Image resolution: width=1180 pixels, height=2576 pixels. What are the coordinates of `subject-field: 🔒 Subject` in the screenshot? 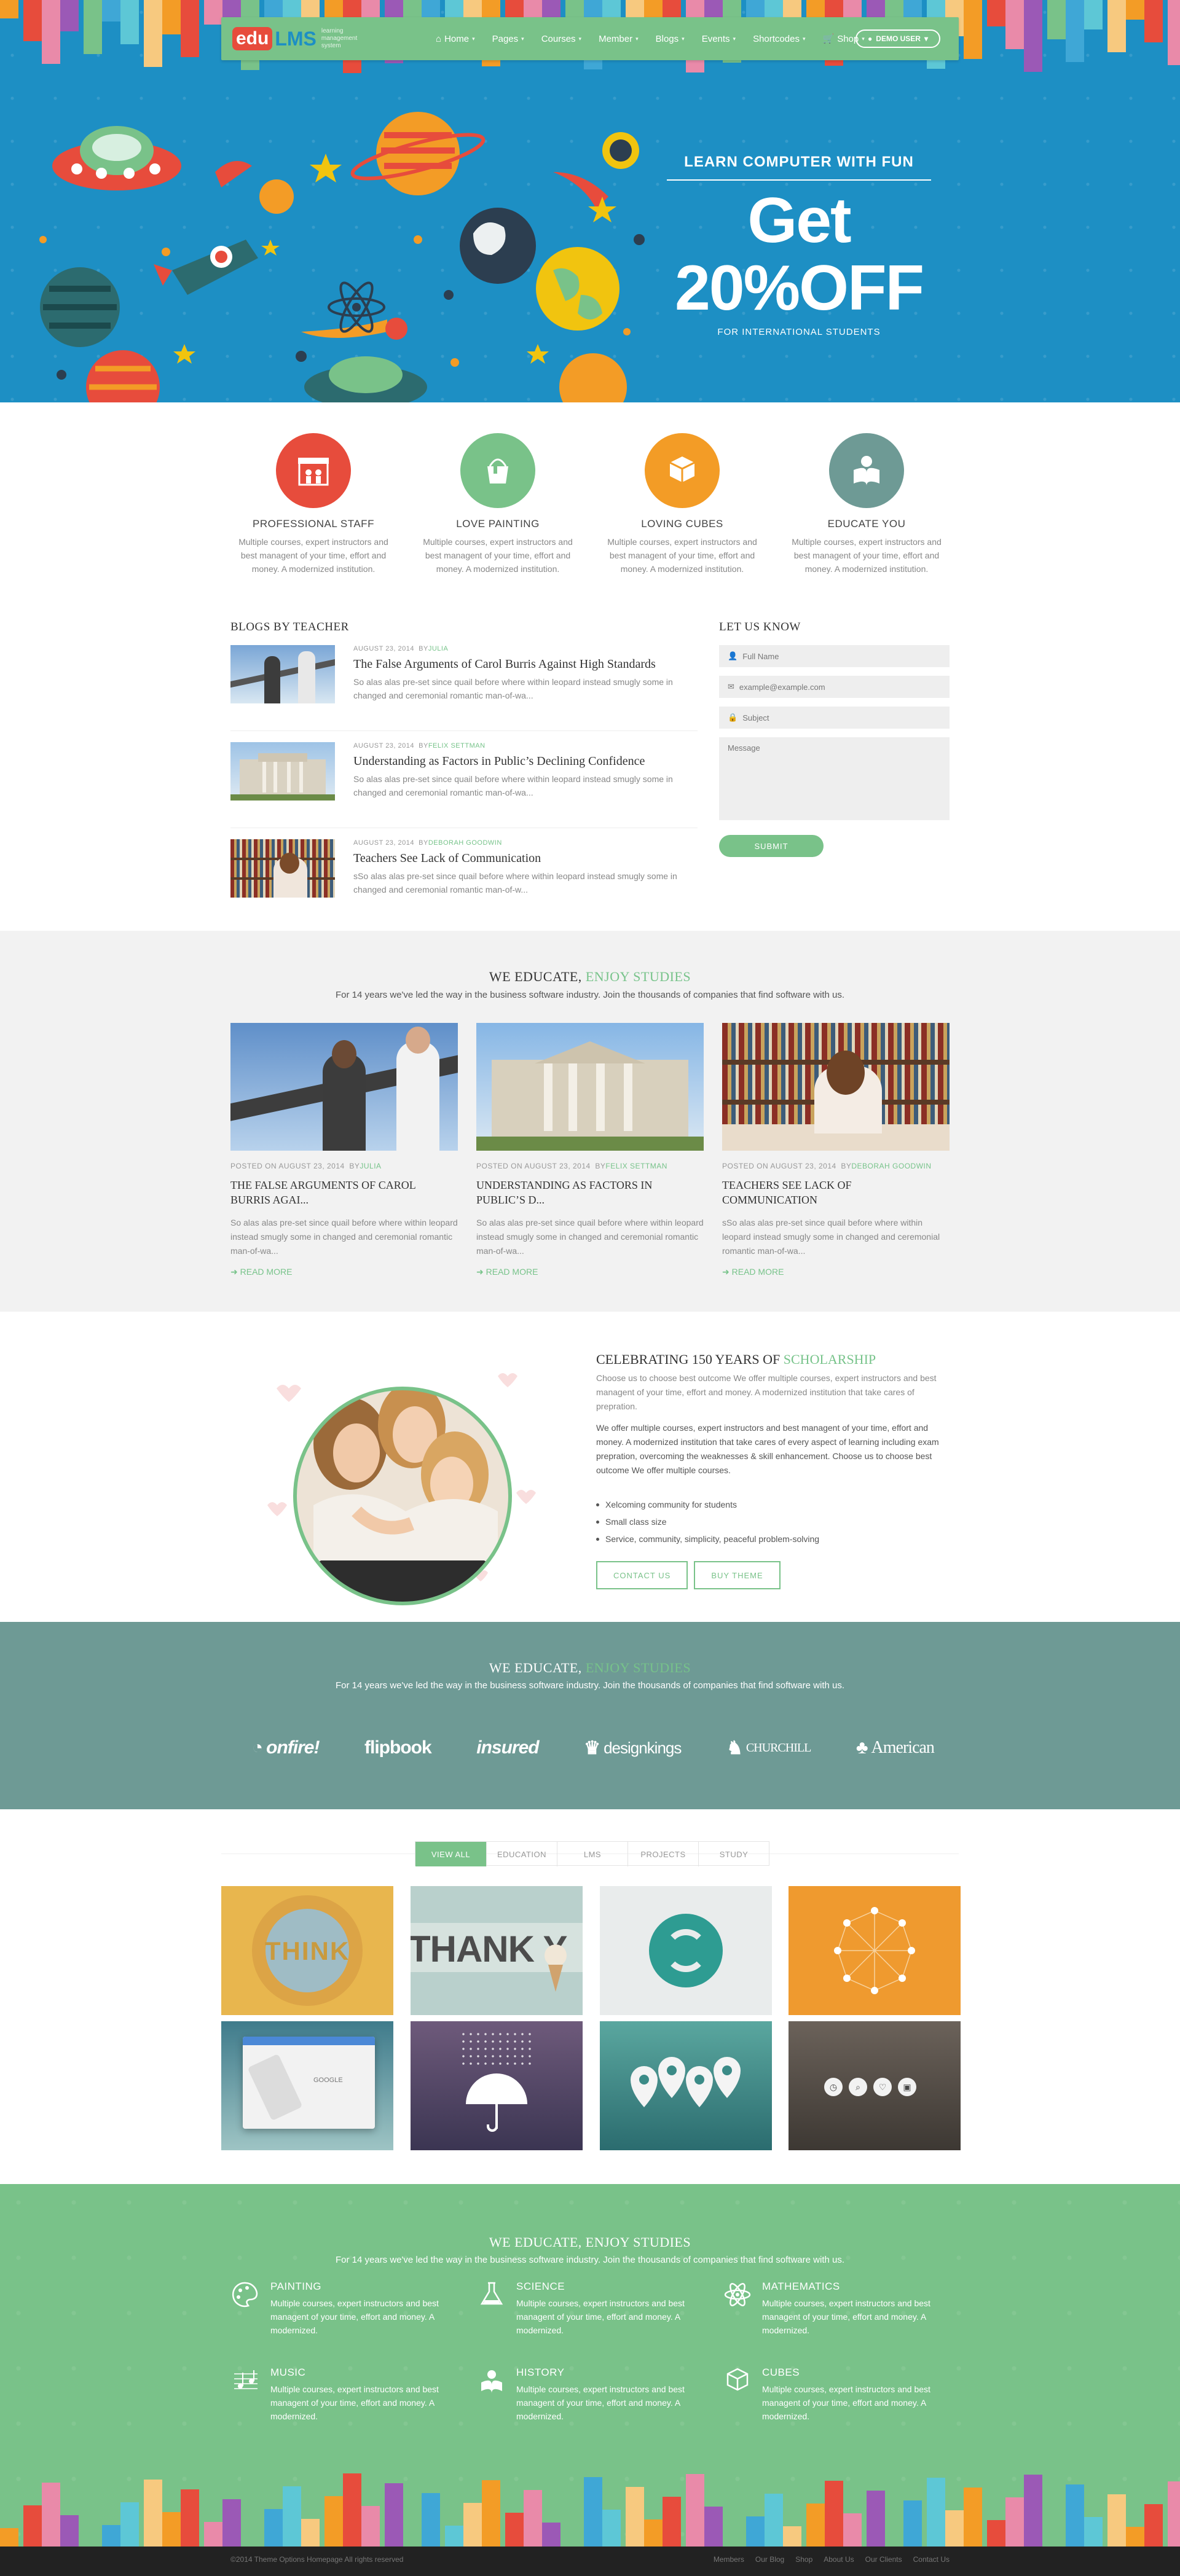 It's located at (835, 718).